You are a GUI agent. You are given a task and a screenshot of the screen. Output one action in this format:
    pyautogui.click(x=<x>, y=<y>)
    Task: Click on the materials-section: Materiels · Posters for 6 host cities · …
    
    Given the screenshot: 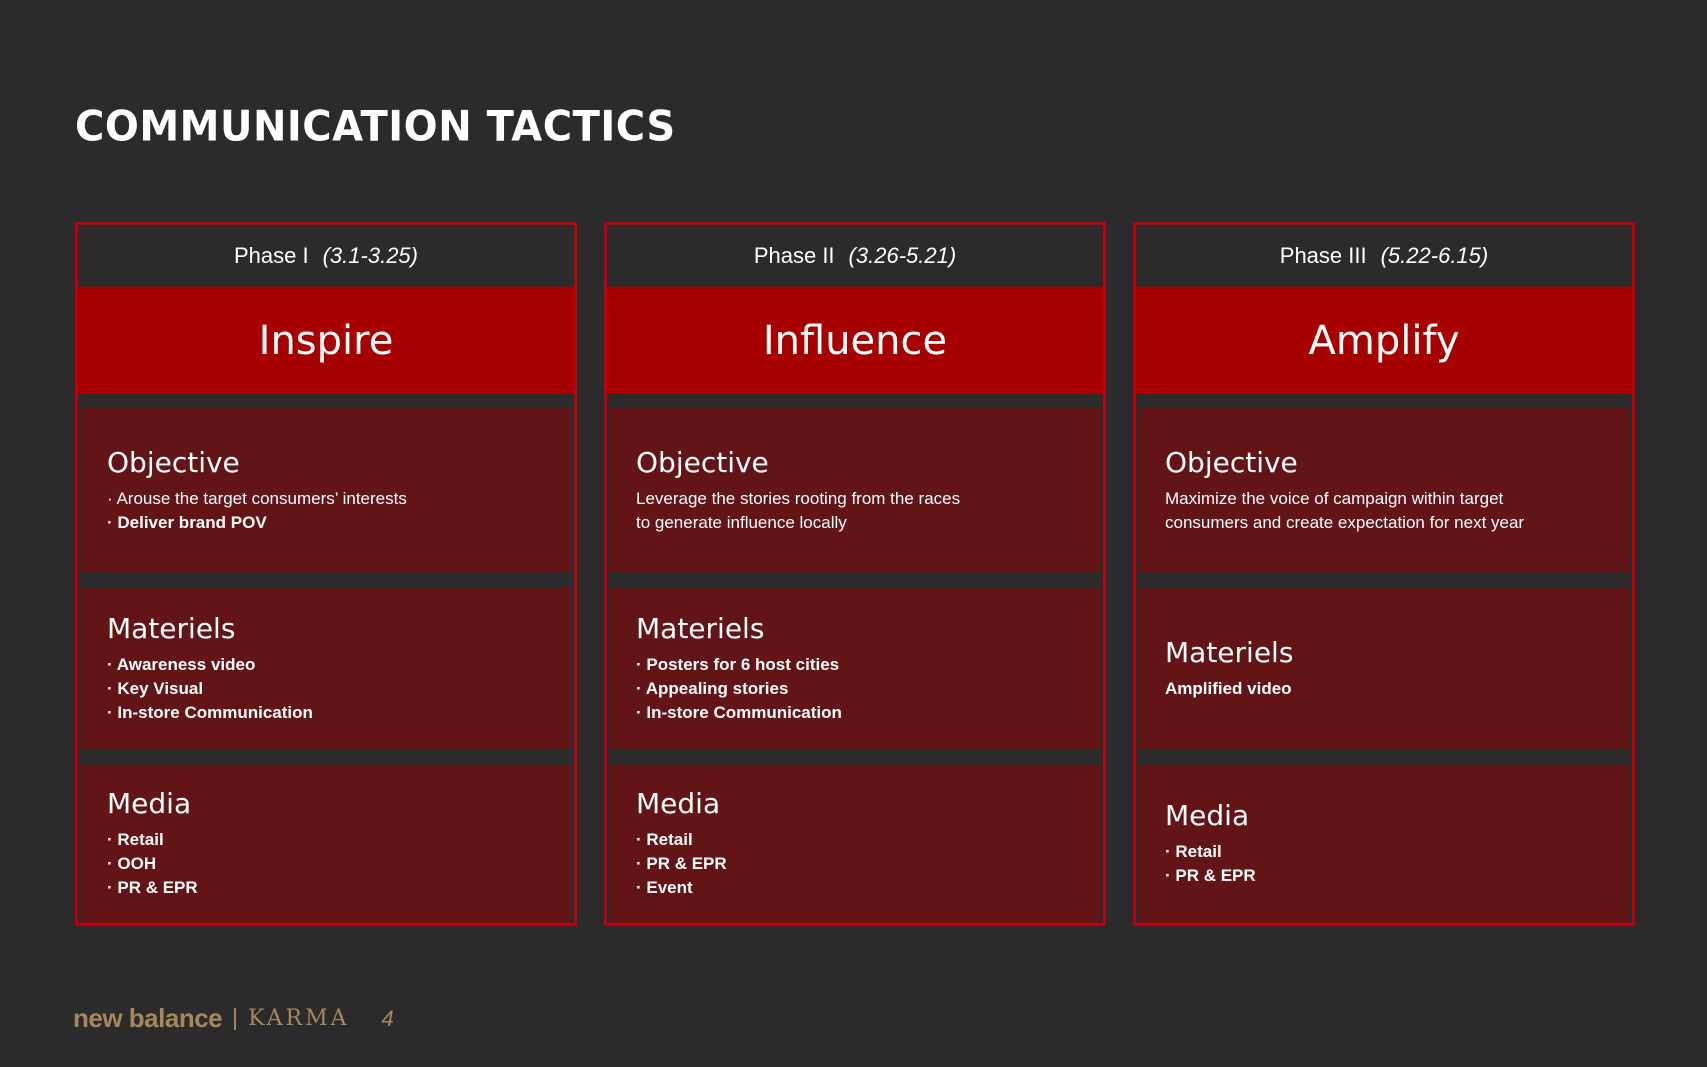 What is the action you would take?
    pyautogui.click(x=855, y=668)
    